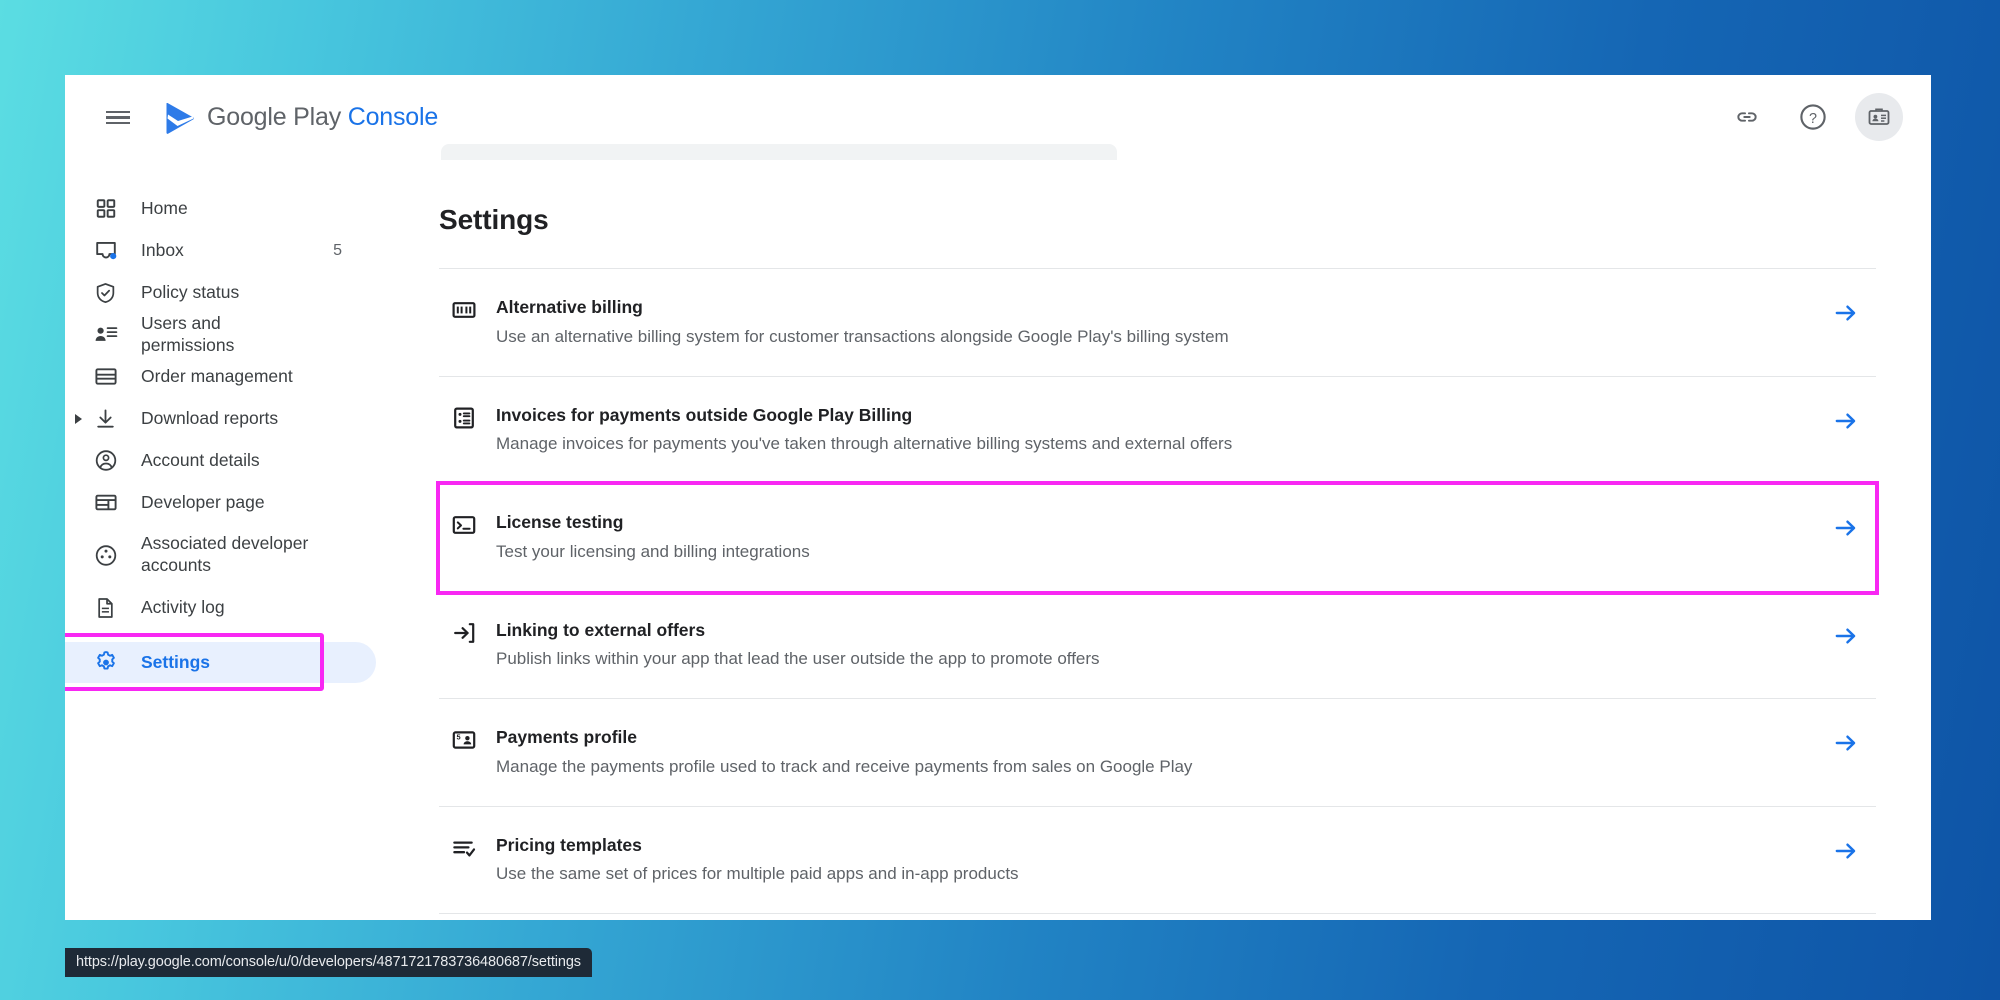 The image size is (2000, 1000). I want to click on developer-page-icon, so click(105, 502).